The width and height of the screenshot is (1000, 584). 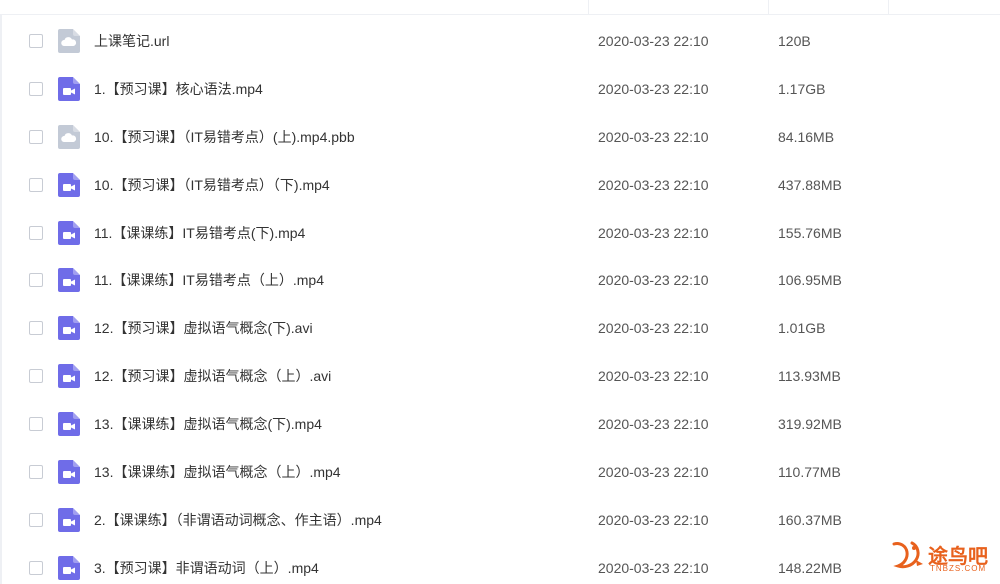 I want to click on column-header-size: 大小, so click(x=791, y=7).